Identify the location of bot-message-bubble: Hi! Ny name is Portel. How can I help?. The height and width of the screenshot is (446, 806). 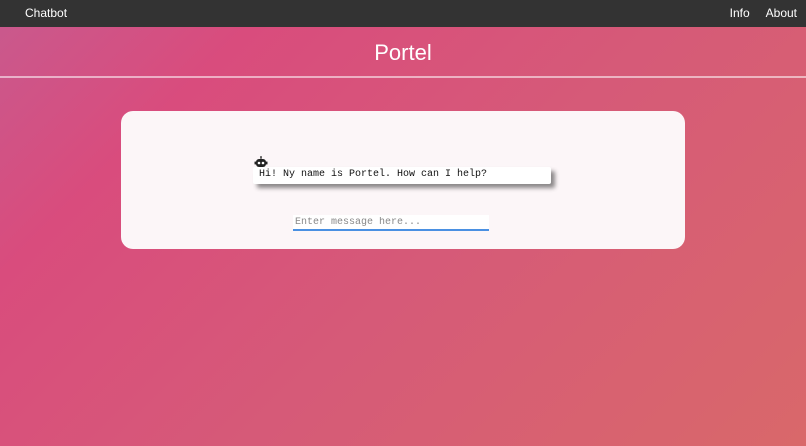
(402, 175).